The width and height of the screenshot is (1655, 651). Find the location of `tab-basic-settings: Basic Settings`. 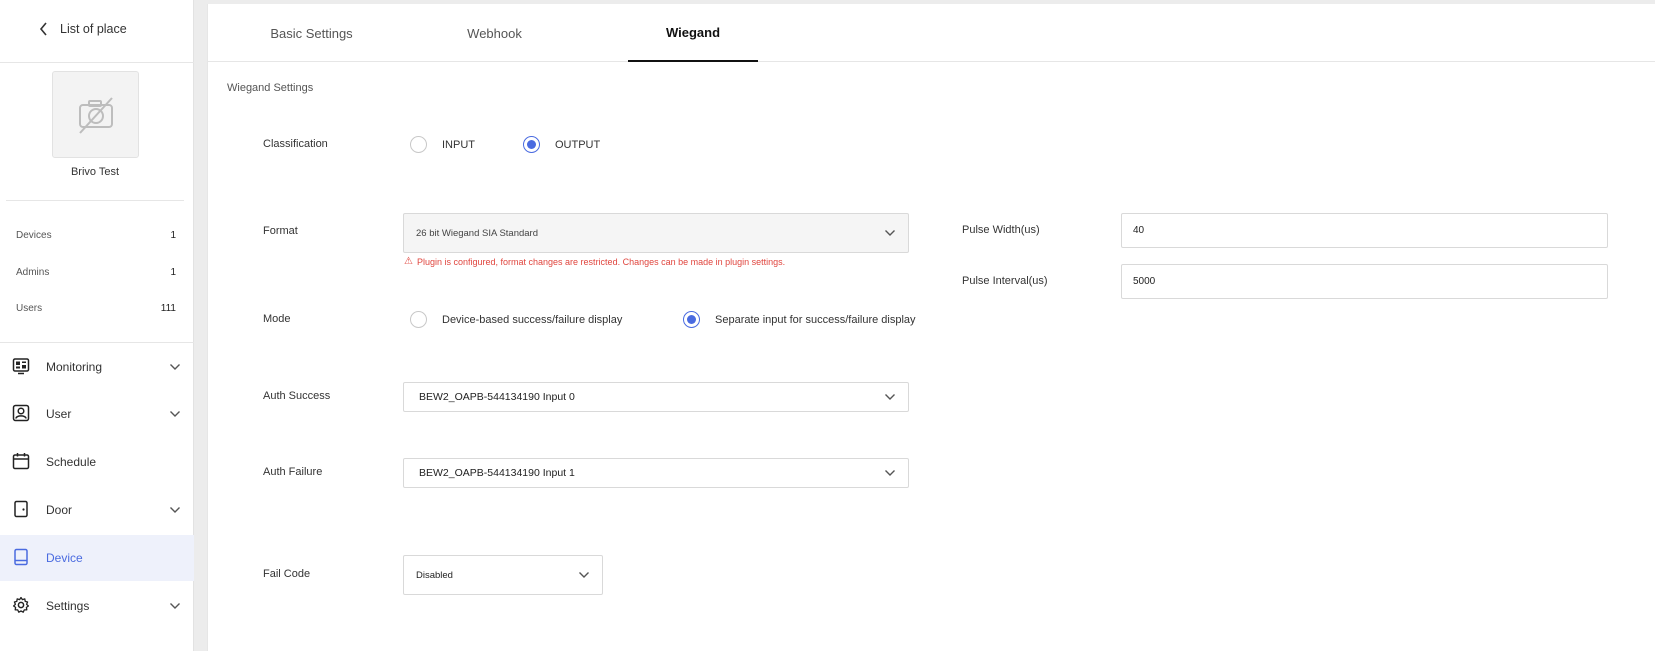

tab-basic-settings: Basic Settings is located at coordinates (311, 33).